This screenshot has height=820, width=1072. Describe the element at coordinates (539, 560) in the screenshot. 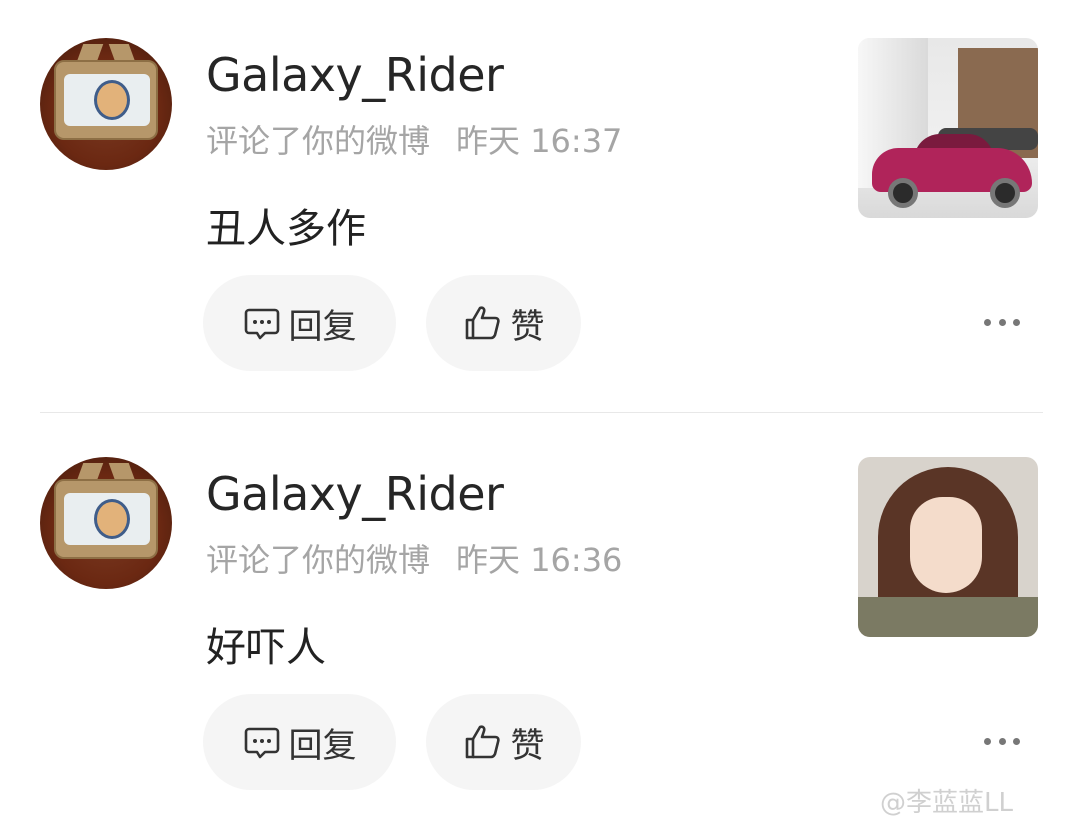

I see `timestamp: 昨天 16:36` at that location.